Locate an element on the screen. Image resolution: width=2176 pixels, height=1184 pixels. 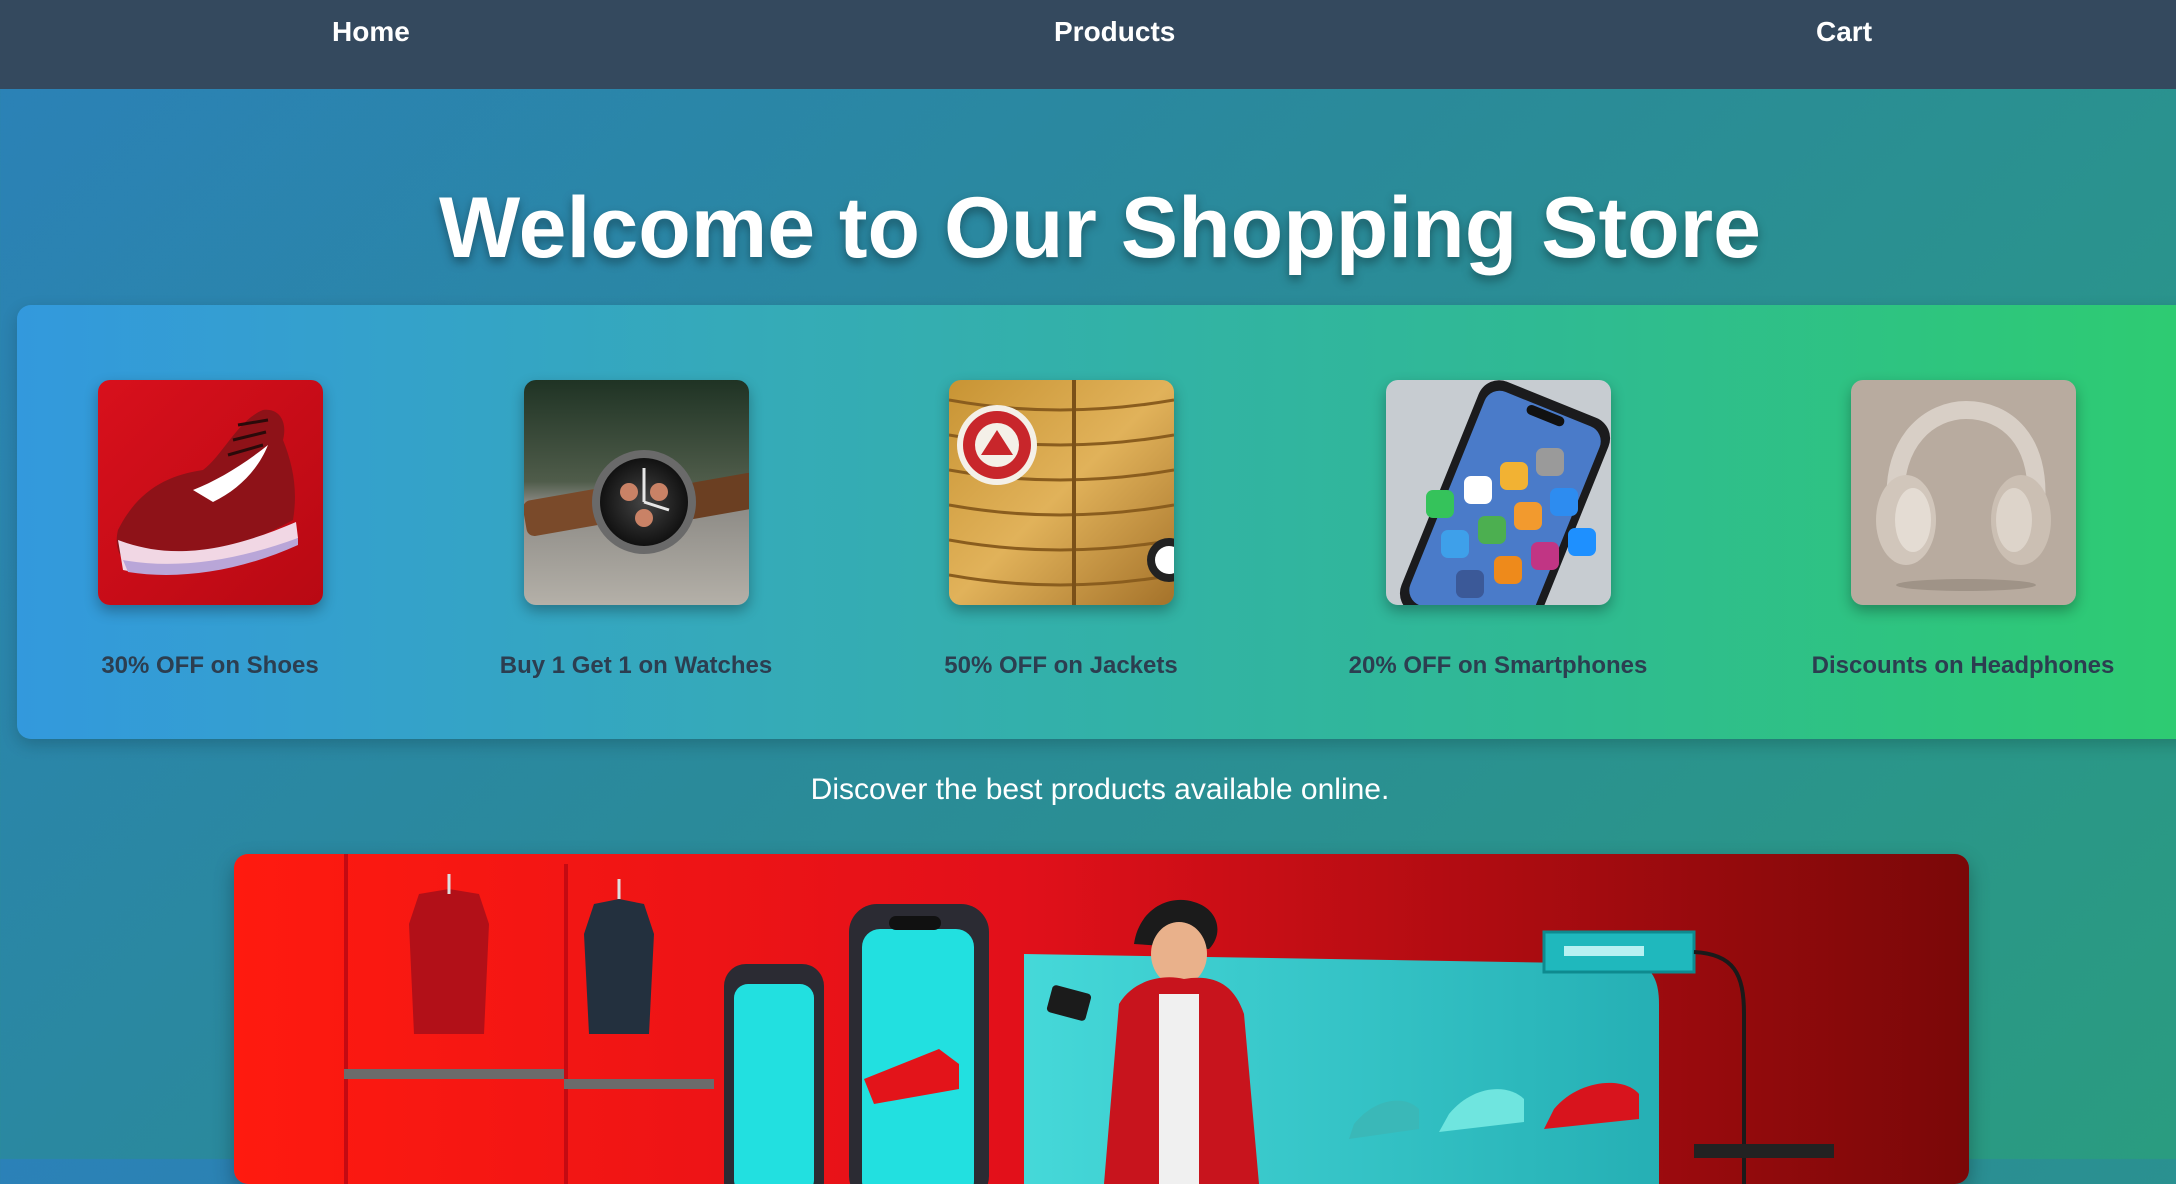
offer-card-smartphones: 20% OFF on Smartphones is located at coordinates (1498, 522).